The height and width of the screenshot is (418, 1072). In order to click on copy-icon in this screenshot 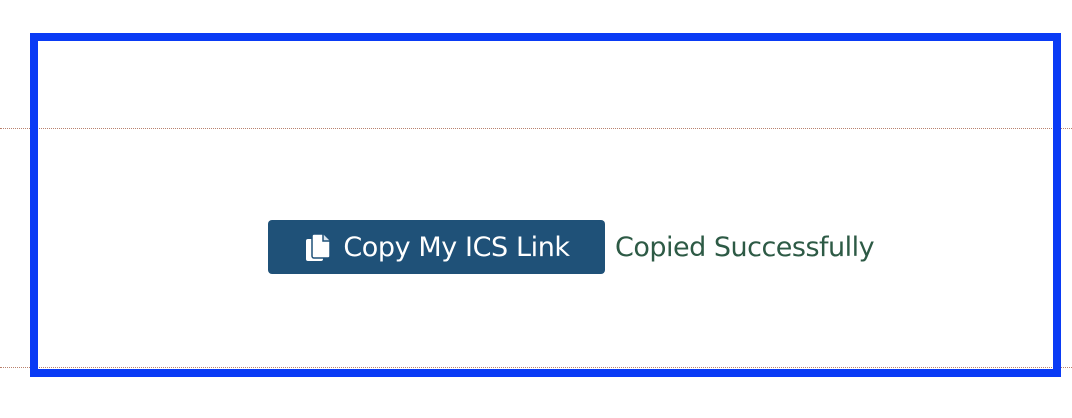, I will do `click(318, 247)`.